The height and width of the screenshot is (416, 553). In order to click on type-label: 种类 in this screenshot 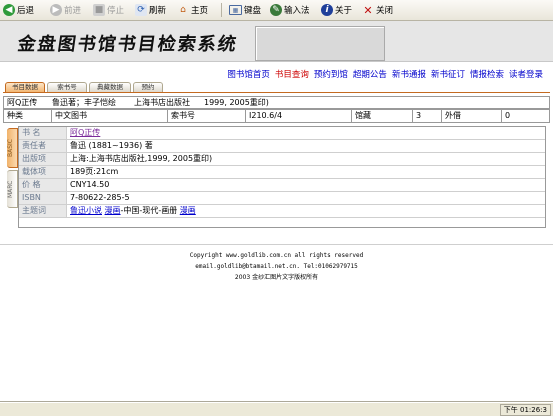, I will do `click(28, 116)`.